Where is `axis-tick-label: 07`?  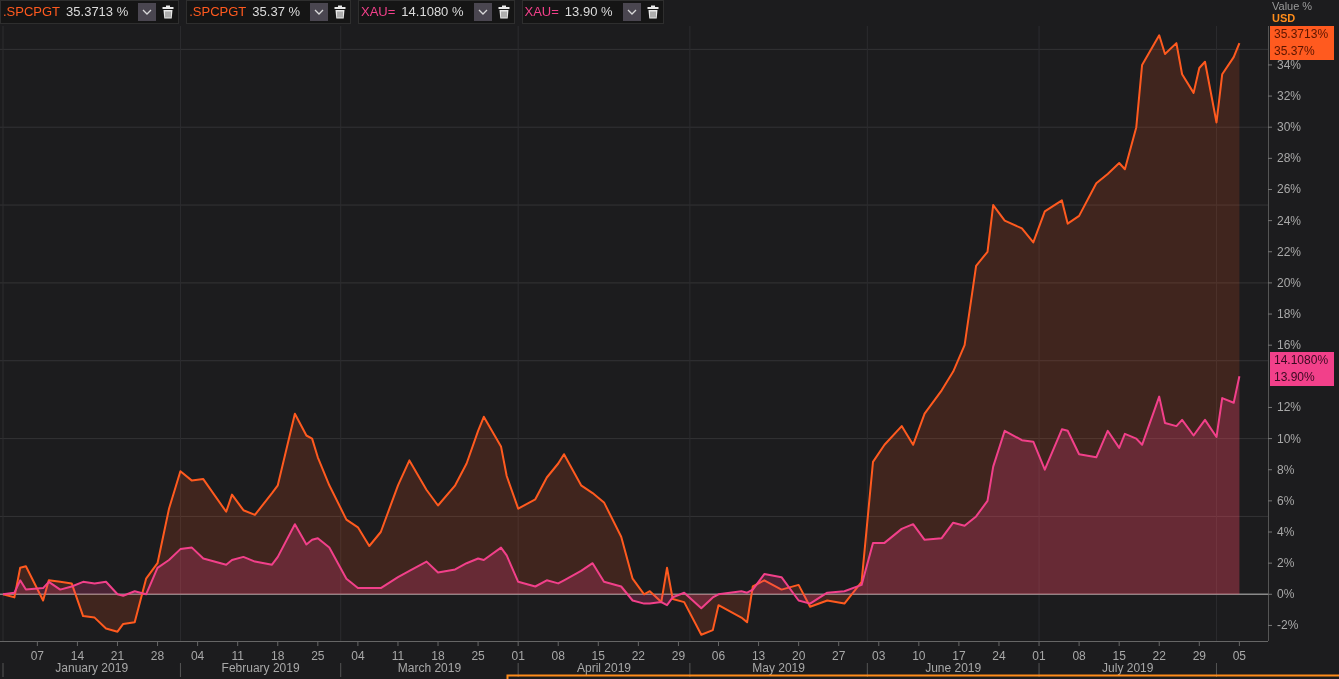
axis-tick-label: 07 is located at coordinates (37, 656).